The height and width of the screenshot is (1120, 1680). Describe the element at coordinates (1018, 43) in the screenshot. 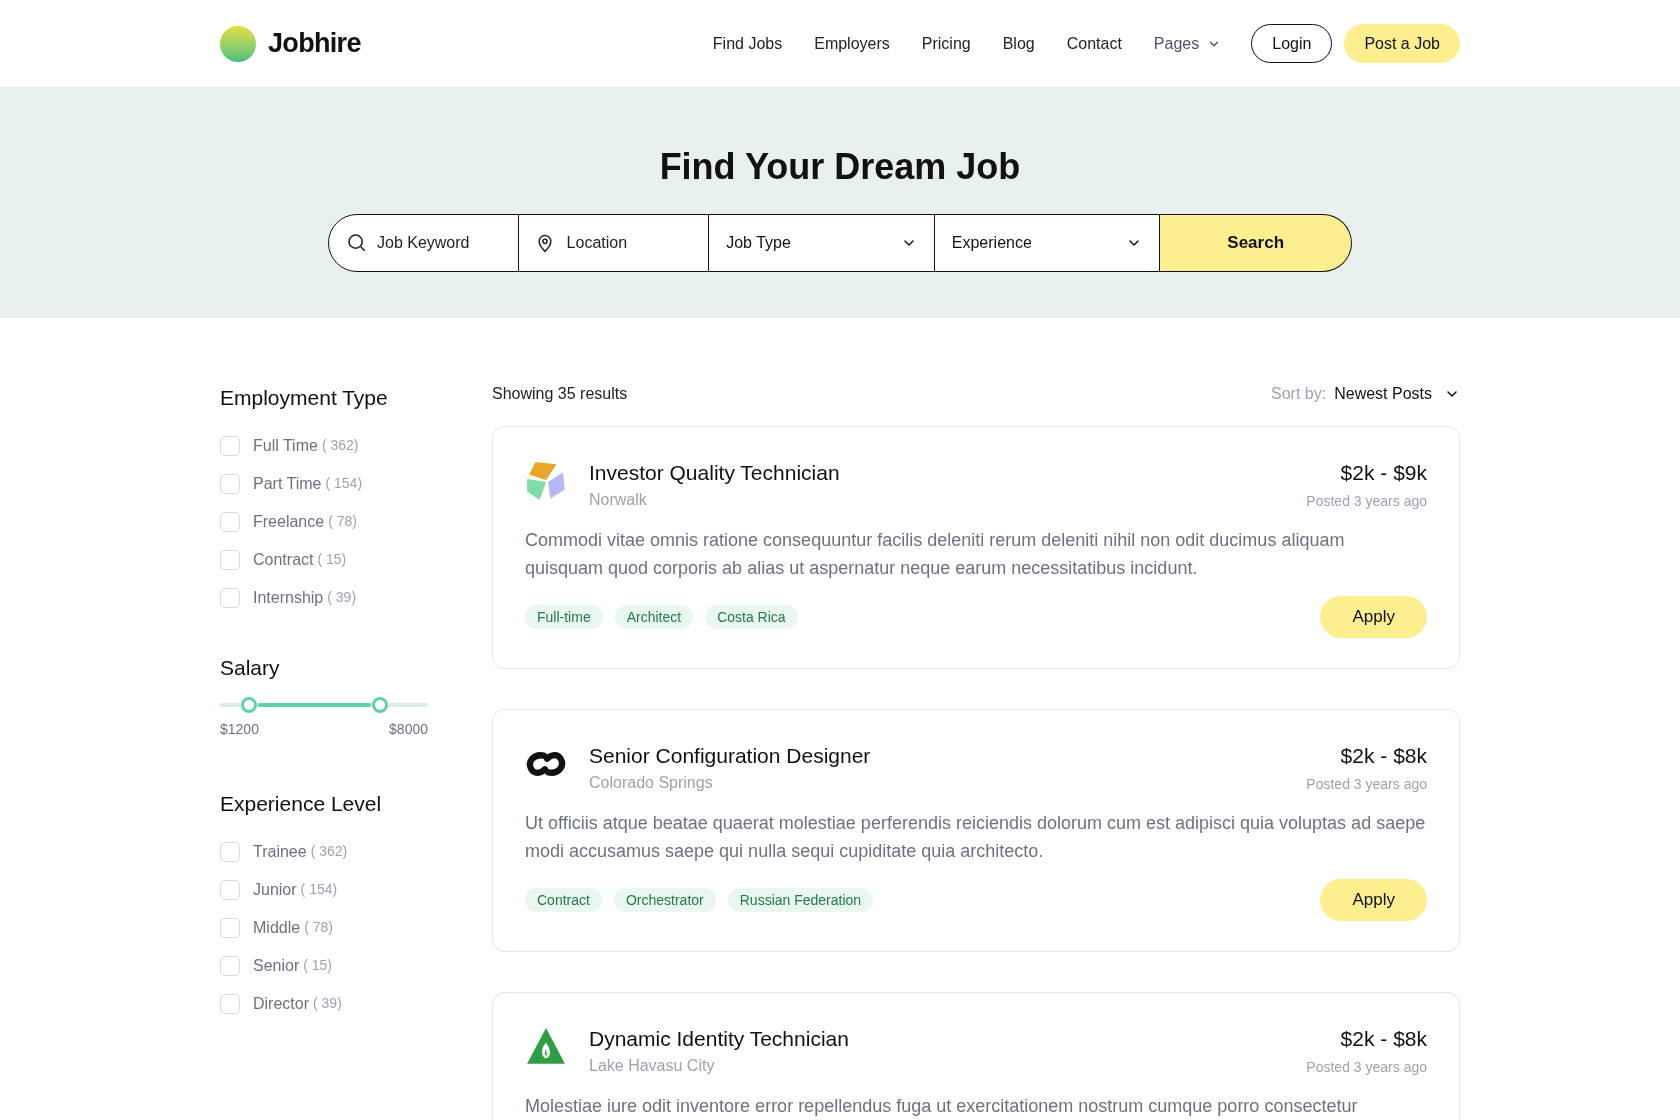

I see `nav-link: Blog` at that location.